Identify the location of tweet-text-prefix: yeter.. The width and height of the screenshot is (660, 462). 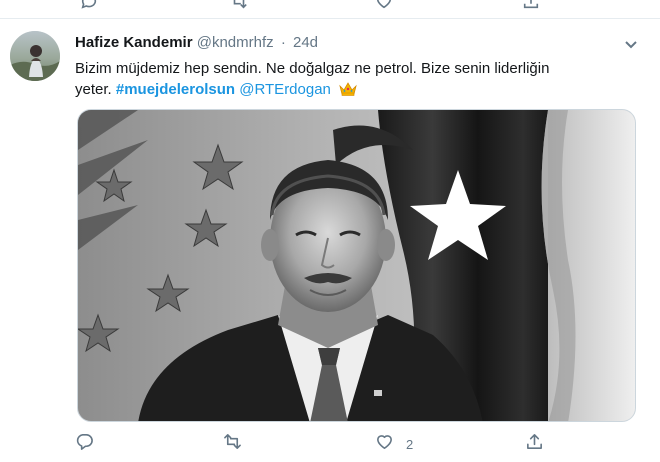
(95, 89).